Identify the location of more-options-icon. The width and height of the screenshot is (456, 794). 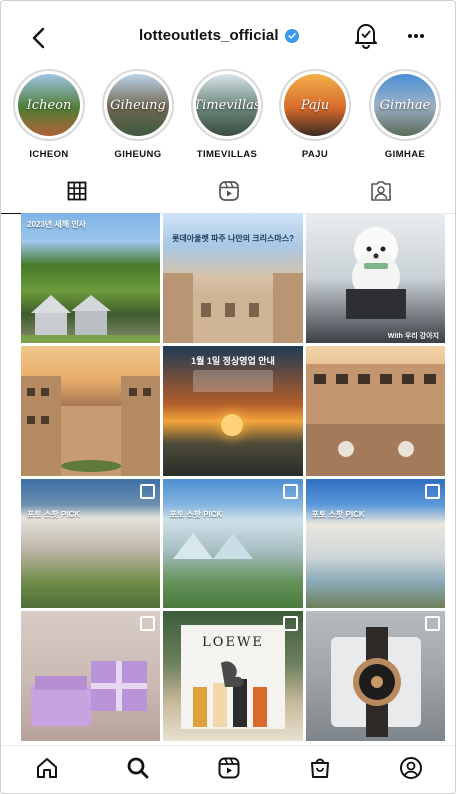
(416, 36).